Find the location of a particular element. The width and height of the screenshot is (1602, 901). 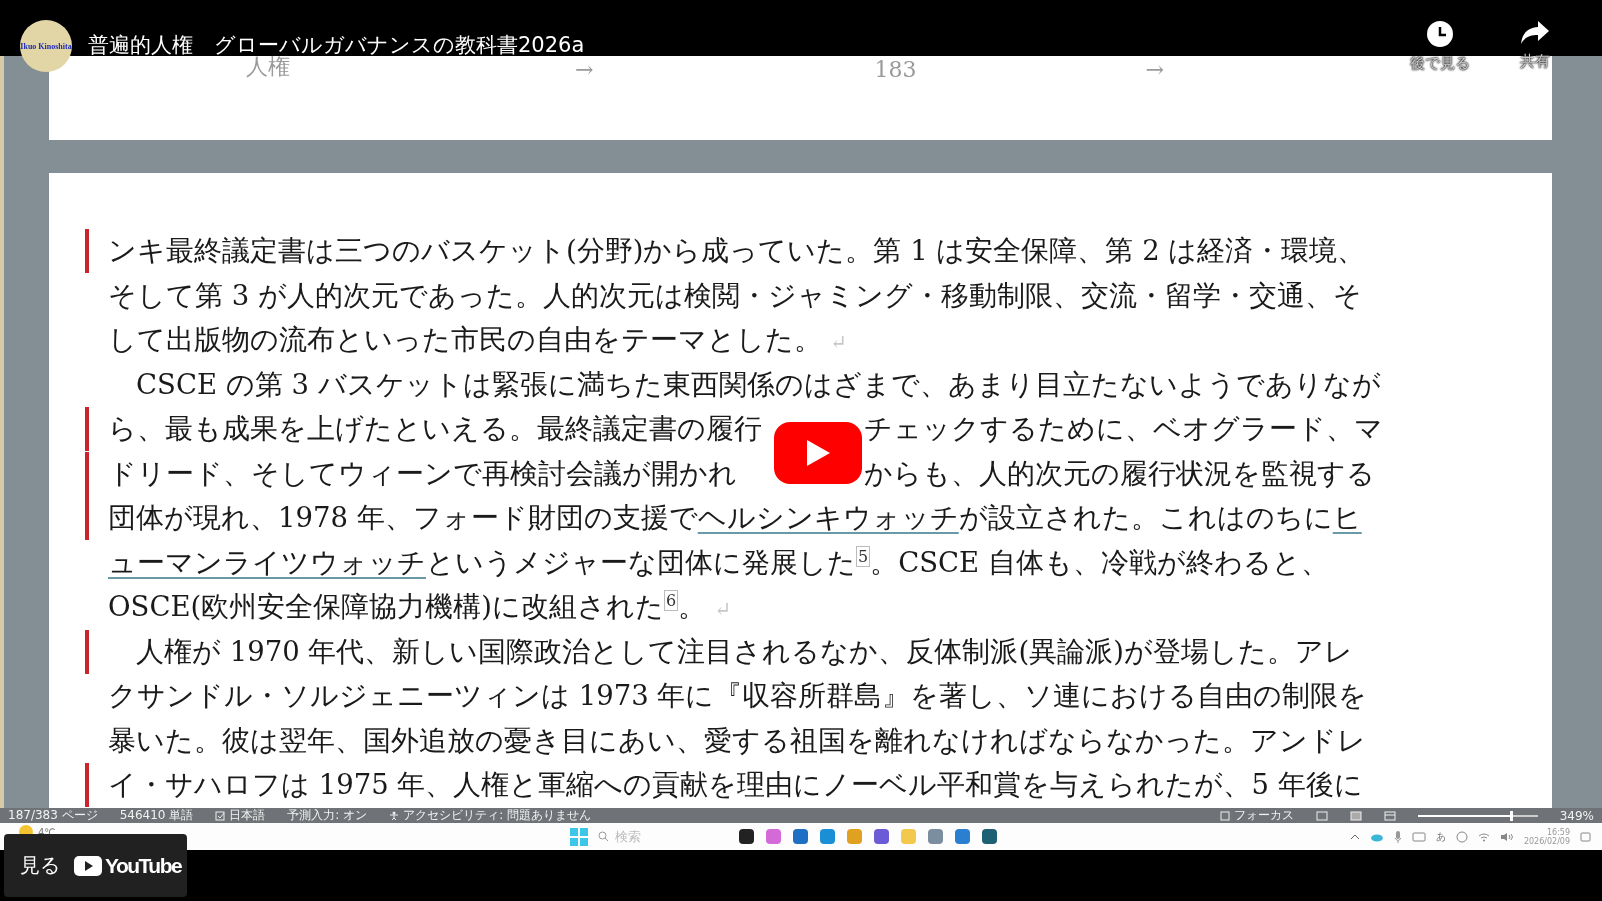

input-mode-indicator: あ is located at coordinates (1440, 836).